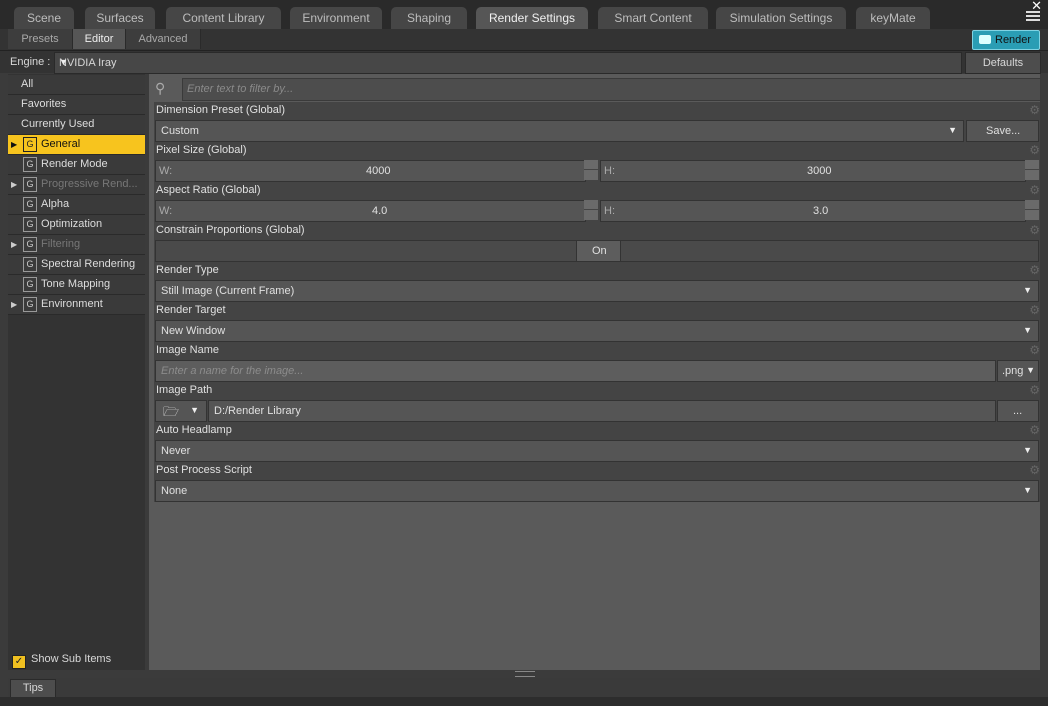  What do you see at coordinates (187, 270) in the screenshot?
I see `prop-title: Render Type` at bounding box center [187, 270].